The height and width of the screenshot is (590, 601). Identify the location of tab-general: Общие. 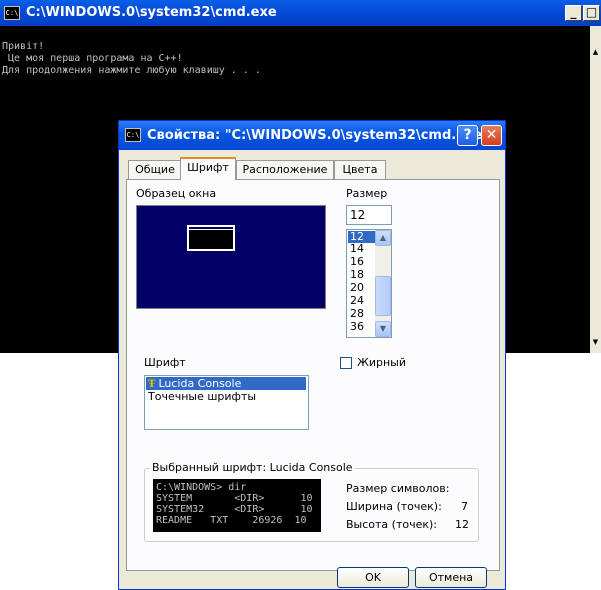
(155, 169).